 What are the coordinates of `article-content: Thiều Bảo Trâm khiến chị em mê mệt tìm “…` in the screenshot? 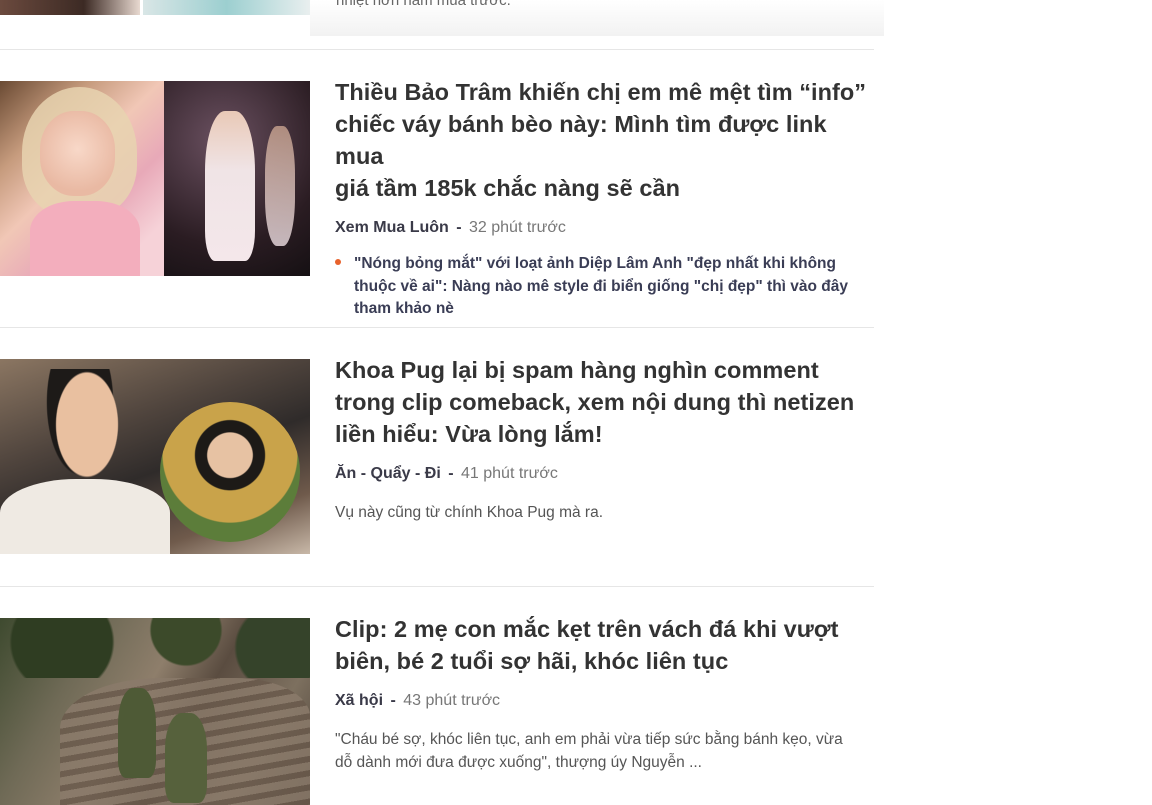 It's located at (604, 198).